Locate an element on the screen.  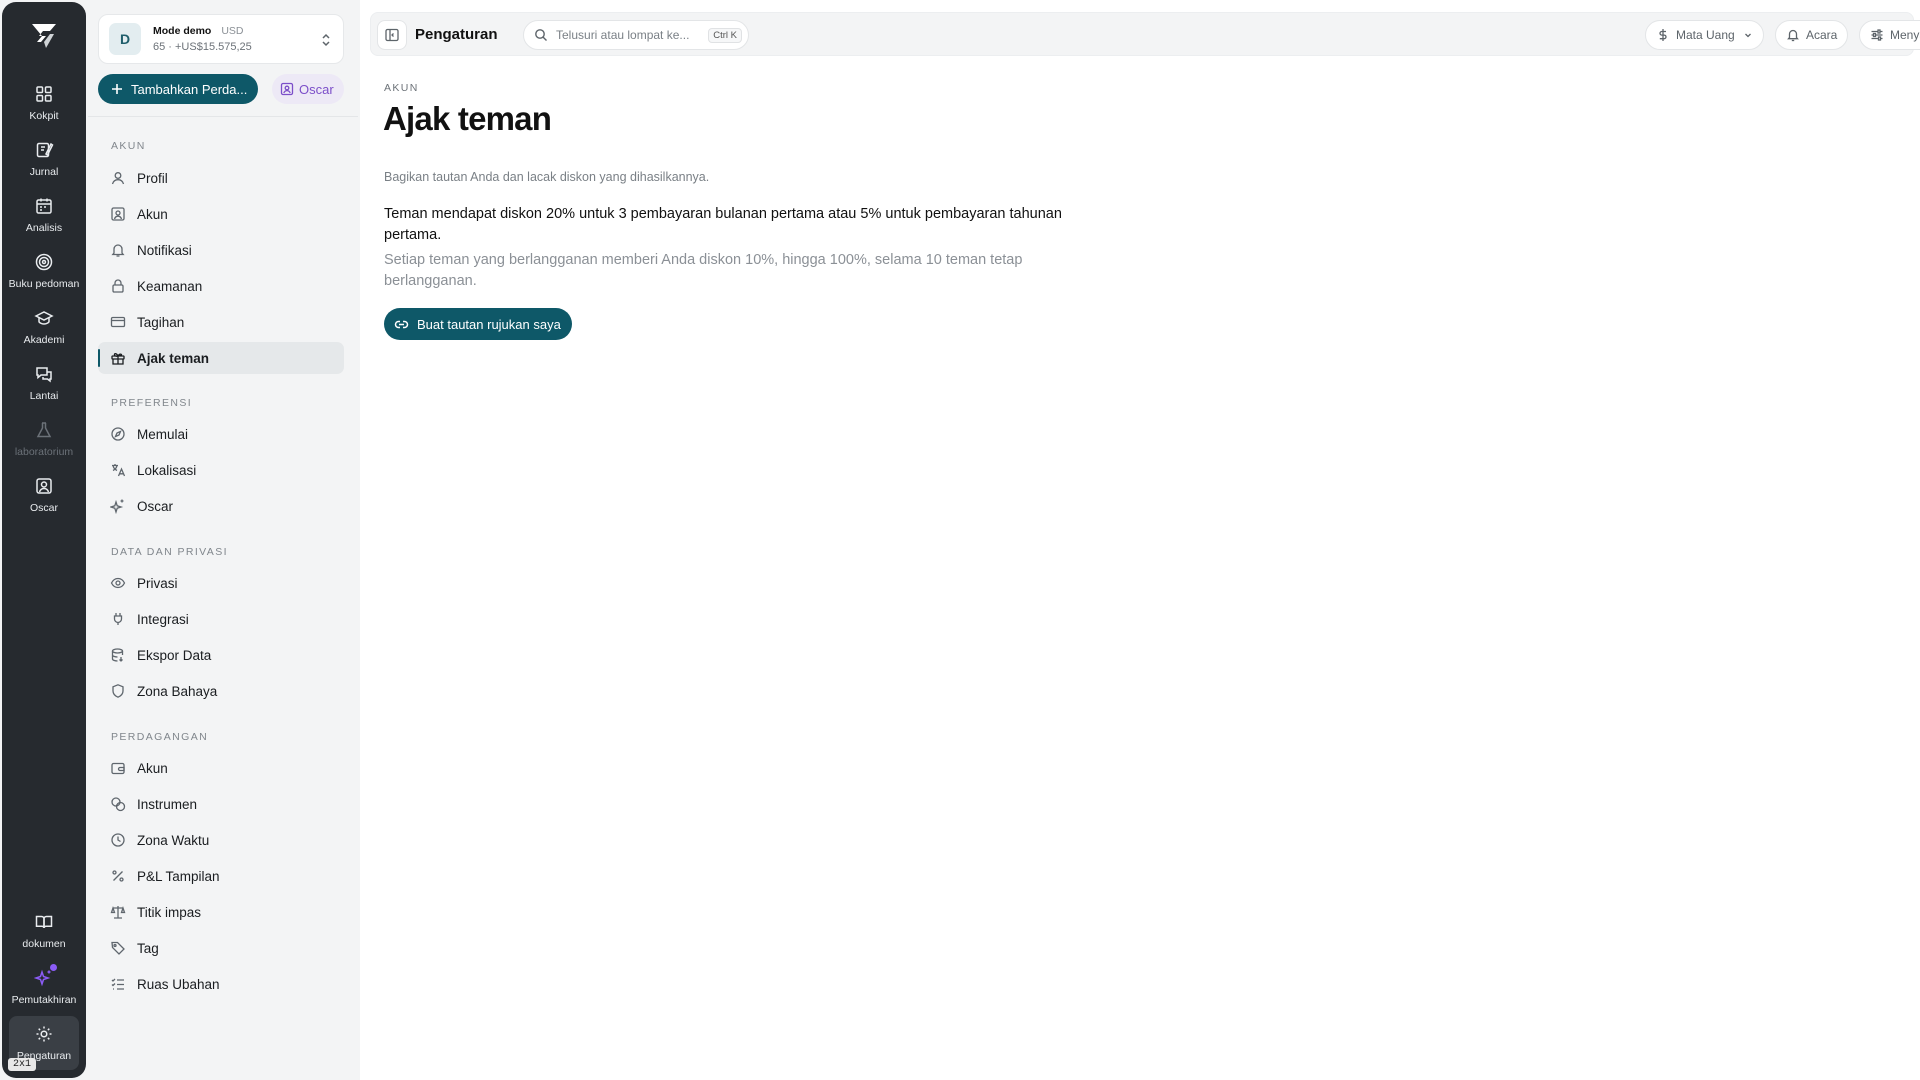
account-mode: Mode demo is located at coordinates (182, 31).